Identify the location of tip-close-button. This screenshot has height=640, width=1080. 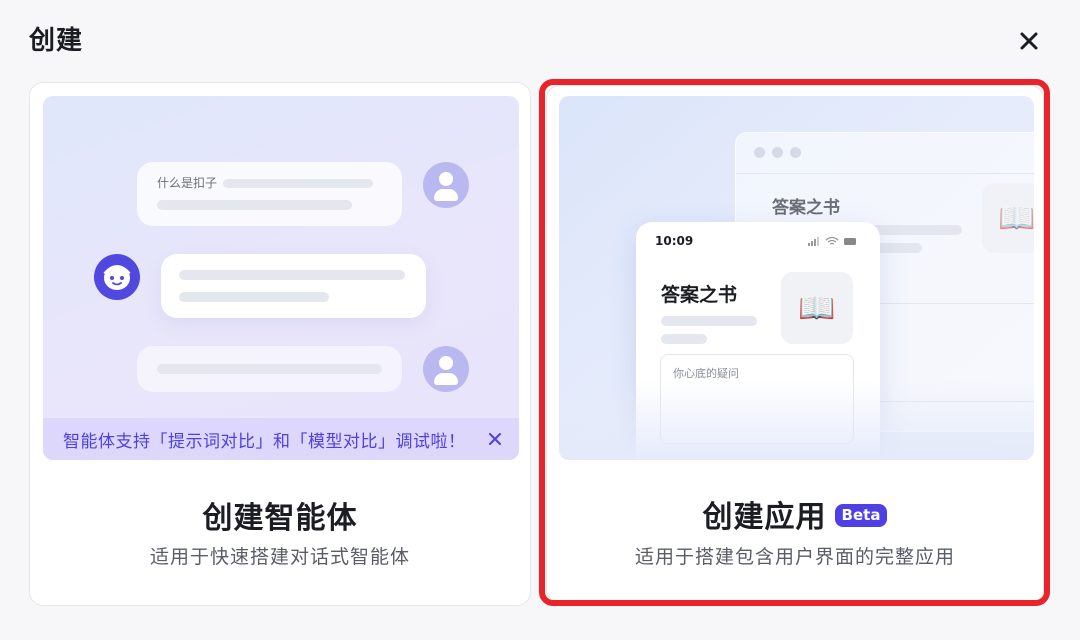
(495, 439).